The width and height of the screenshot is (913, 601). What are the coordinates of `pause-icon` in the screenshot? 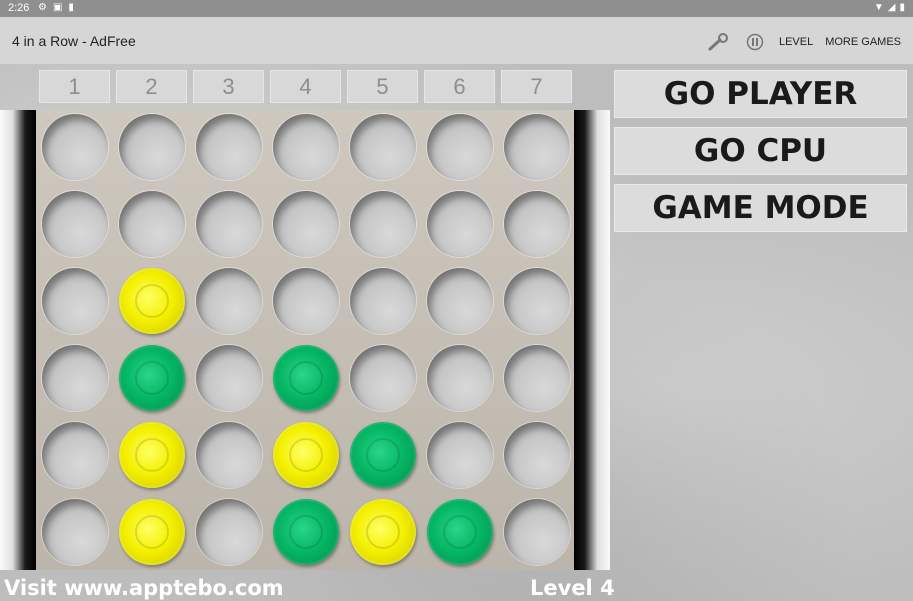 It's located at (755, 42).